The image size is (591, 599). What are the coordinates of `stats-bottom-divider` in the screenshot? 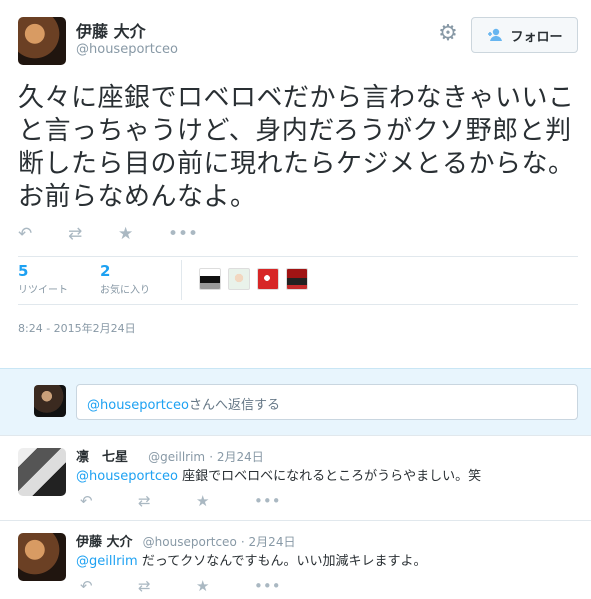 It's located at (298, 304).